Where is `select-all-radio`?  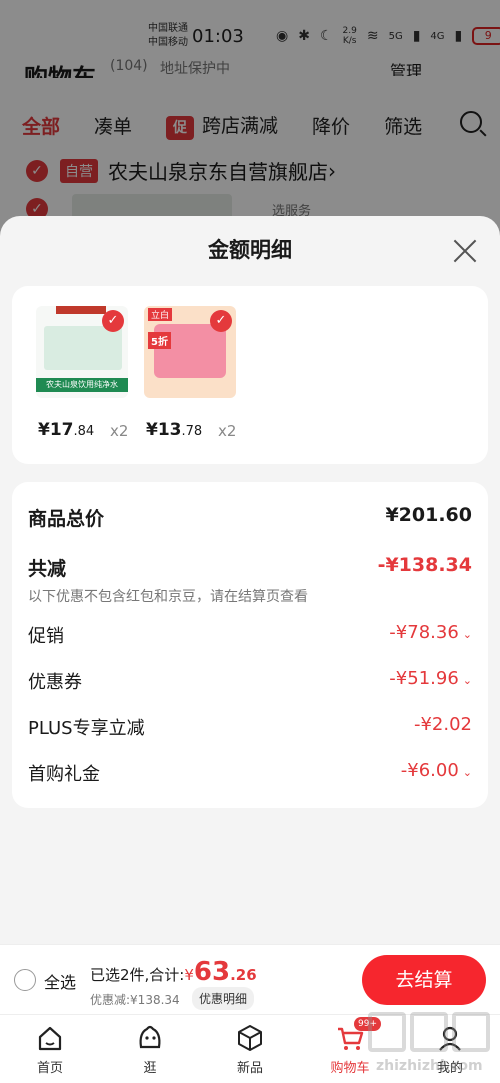 select-all-radio is located at coordinates (25, 980).